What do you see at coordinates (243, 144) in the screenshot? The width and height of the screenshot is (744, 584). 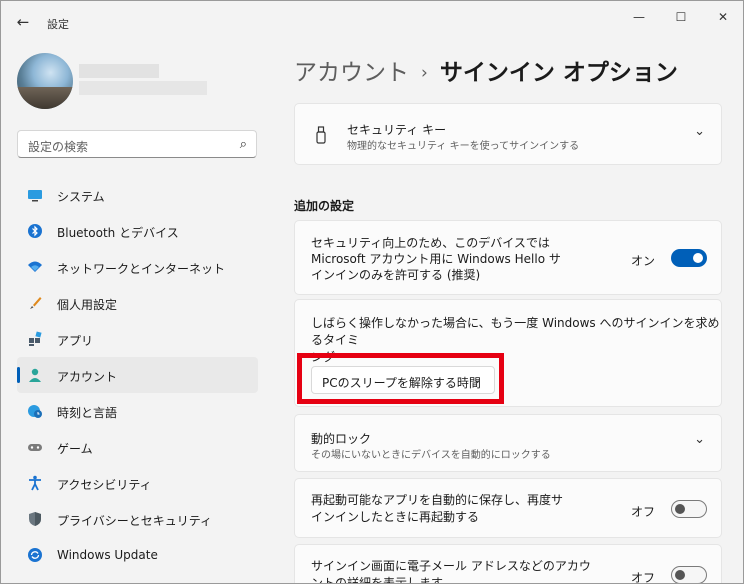 I see `search-icon: ⌕` at bounding box center [243, 144].